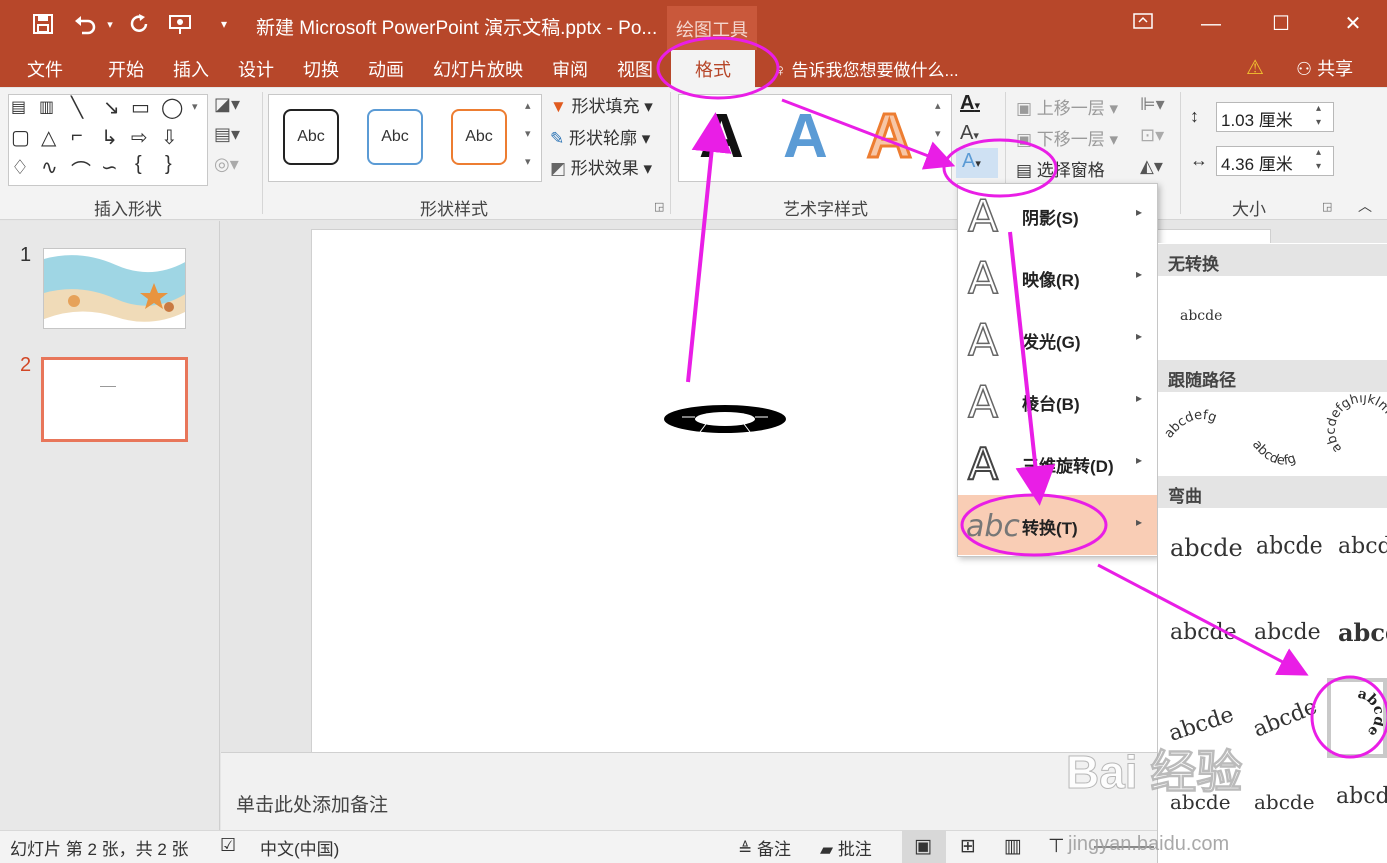 This screenshot has width=1387, height=863. What do you see at coordinates (1143, 24) in the screenshot?
I see `ribbon-display-icon` at bounding box center [1143, 24].